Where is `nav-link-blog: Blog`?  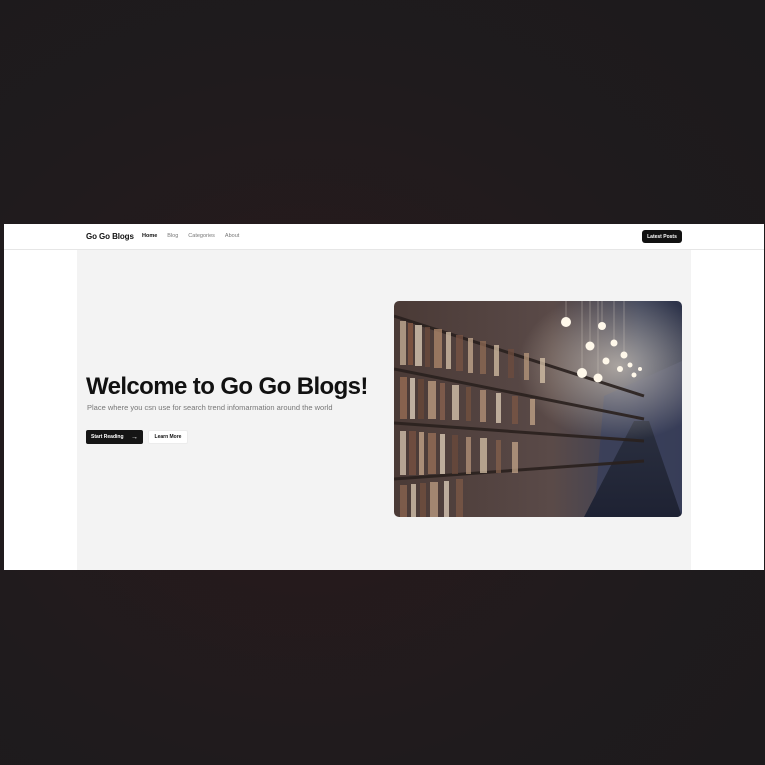 nav-link-blog: Blog is located at coordinates (172, 236).